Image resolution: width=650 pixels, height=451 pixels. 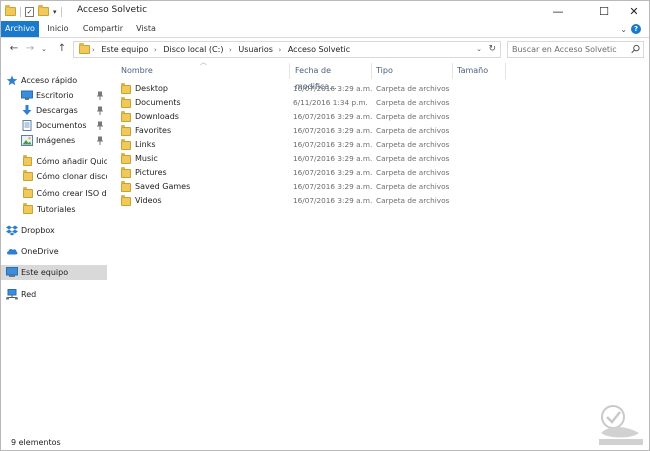 I want to click on sidebar-item-como-anadir-quick: Cómo añadir Quick, so click(x=54, y=161).